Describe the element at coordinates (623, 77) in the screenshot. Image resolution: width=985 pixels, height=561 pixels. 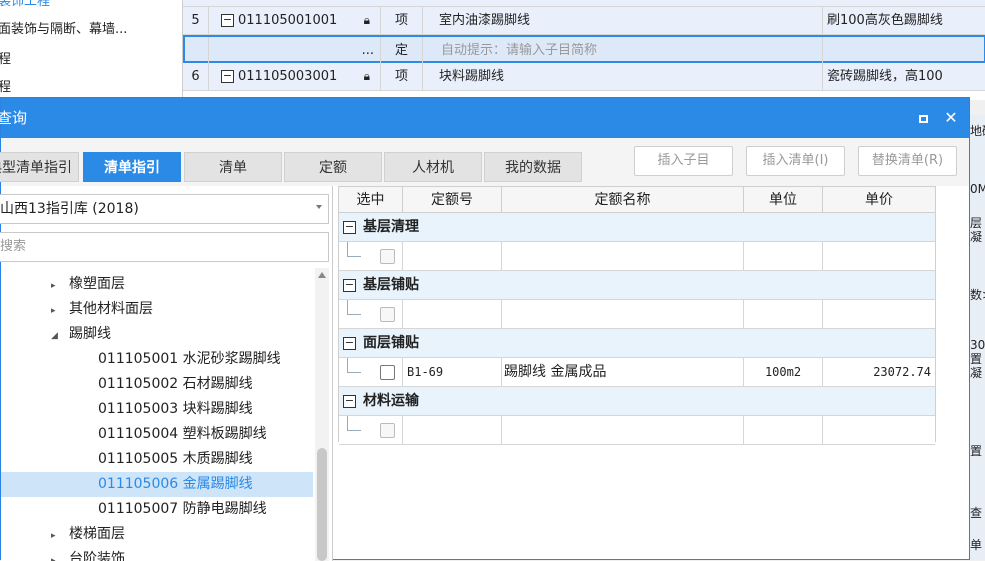
I see `name-cell: 块料踢脚线` at that location.